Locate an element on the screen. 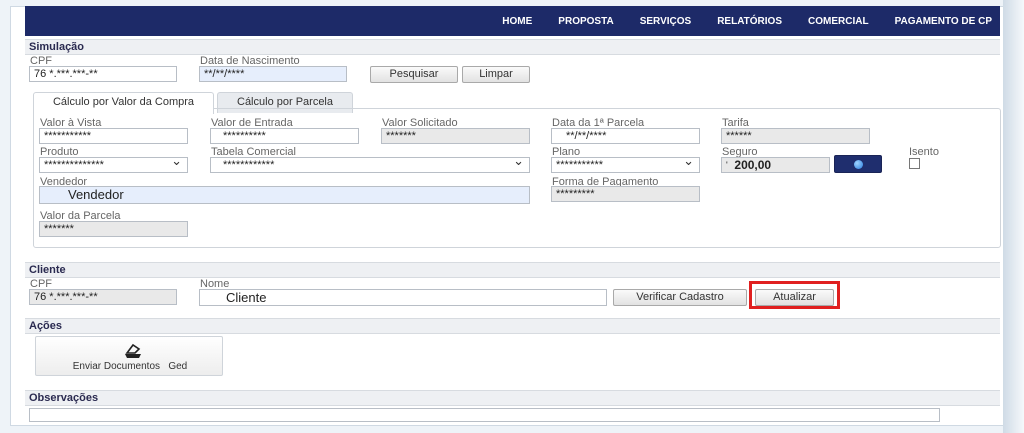  tarifa-input: ****** is located at coordinates (795, 136).